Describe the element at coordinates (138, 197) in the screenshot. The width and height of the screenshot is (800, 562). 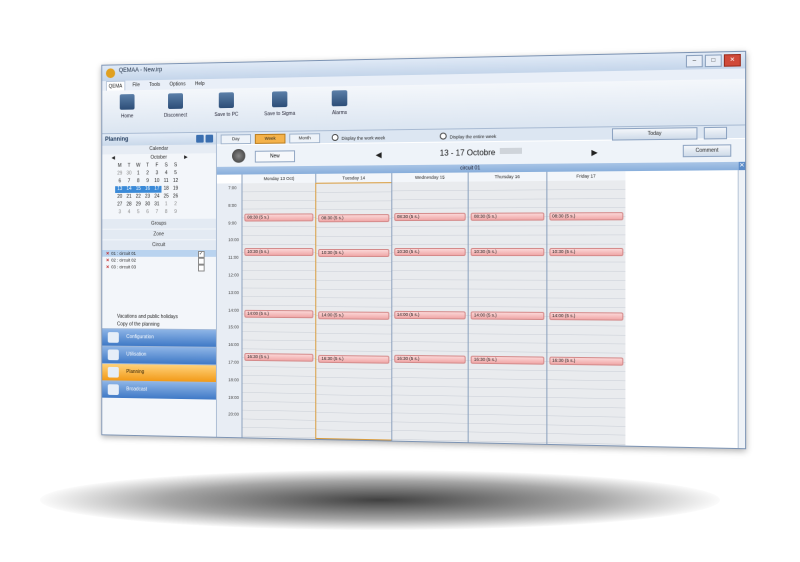
I see `calendar-day: 22` at that location.